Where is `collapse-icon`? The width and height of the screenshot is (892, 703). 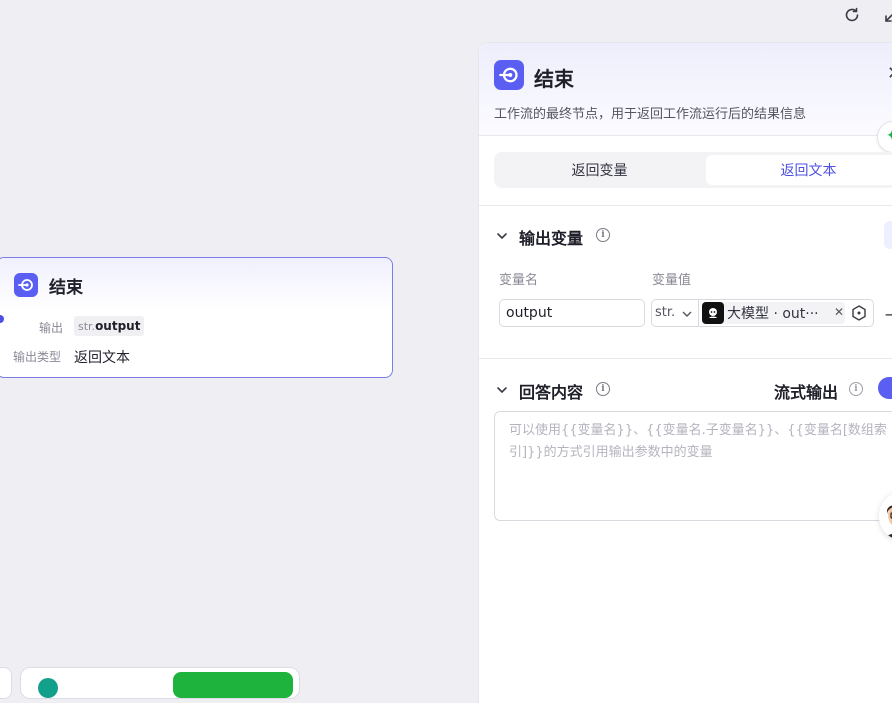
collapse-icon is located at coordinates (887, 15).